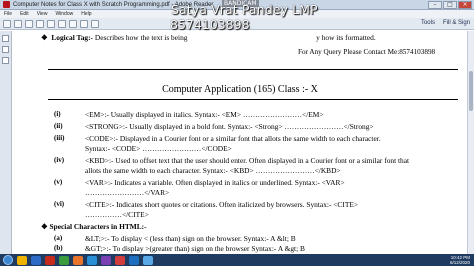 This screenshot has height=266, width=474. What do you see at coordinates (471, 91) in the screenshot?
I see `scrollbar-thumb` at bounding box center [471, 91].